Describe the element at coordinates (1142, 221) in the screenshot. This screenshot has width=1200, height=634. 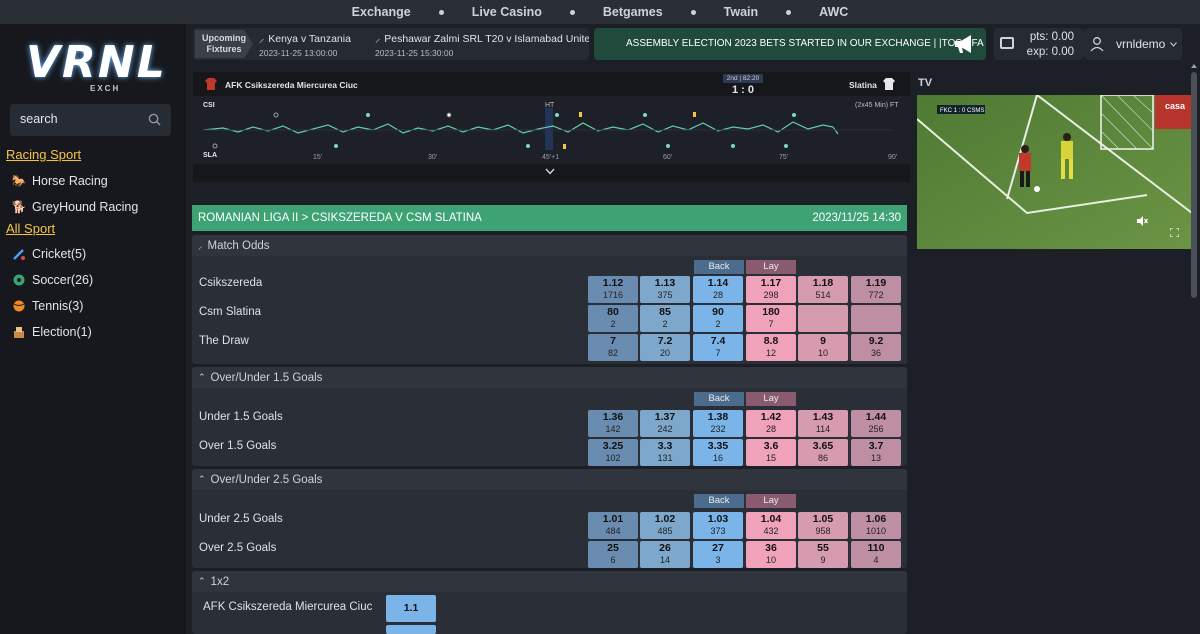
I see `mute-icon` at that location.